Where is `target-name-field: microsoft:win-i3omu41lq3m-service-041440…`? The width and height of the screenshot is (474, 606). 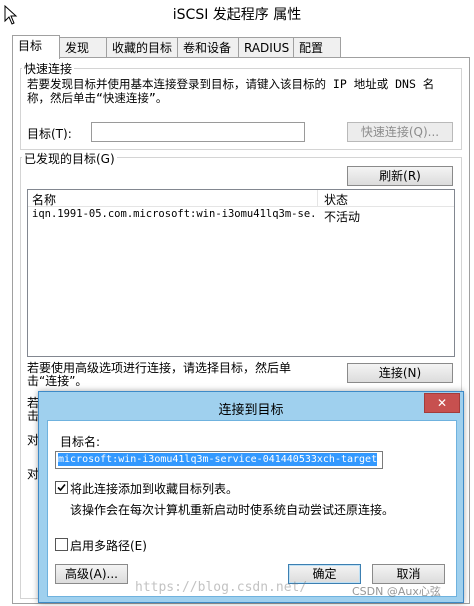
target-name-field: microsoft:win-i3omu41lq3m-service-041440… is located at coordinates (219, 460).